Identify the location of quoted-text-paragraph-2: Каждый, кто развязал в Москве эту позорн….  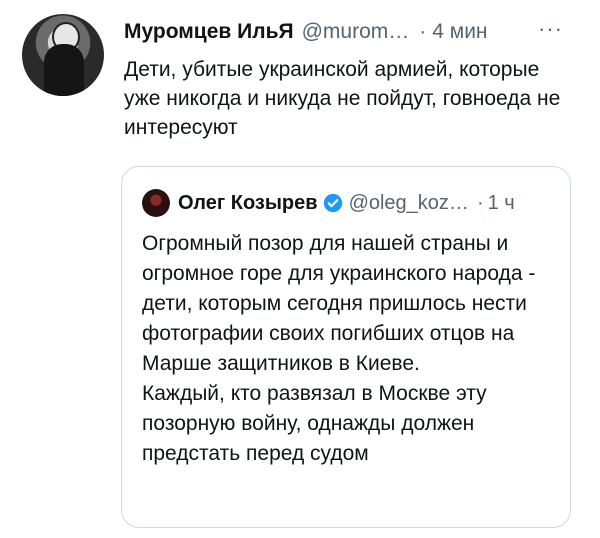
(314, 423).